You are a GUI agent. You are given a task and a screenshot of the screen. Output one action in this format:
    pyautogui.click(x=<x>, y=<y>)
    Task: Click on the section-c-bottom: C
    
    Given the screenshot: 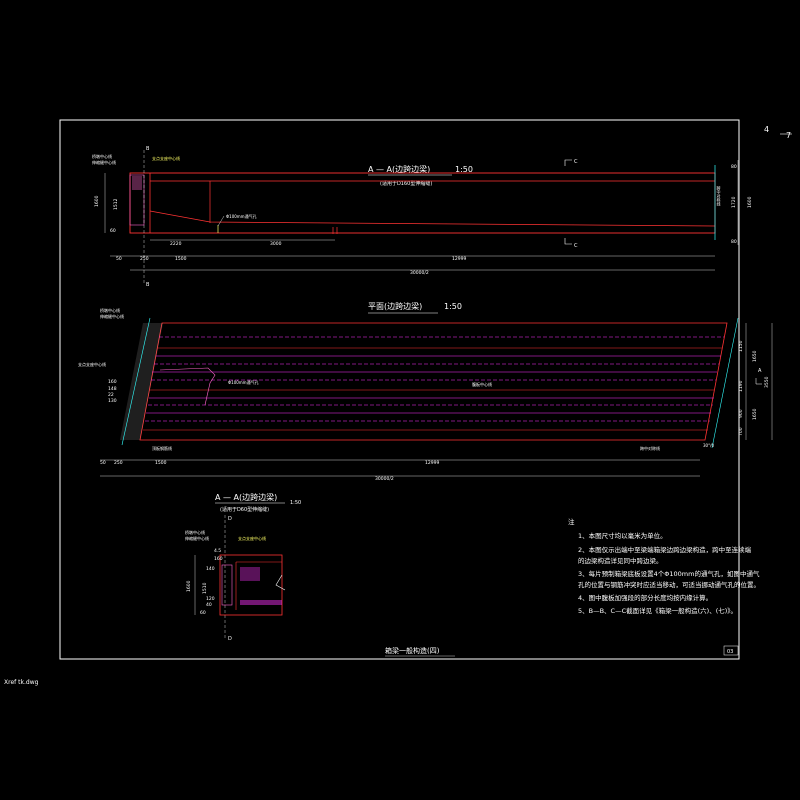 What is the action you would take?
    pyautogui.click(x=576, y=246)
    